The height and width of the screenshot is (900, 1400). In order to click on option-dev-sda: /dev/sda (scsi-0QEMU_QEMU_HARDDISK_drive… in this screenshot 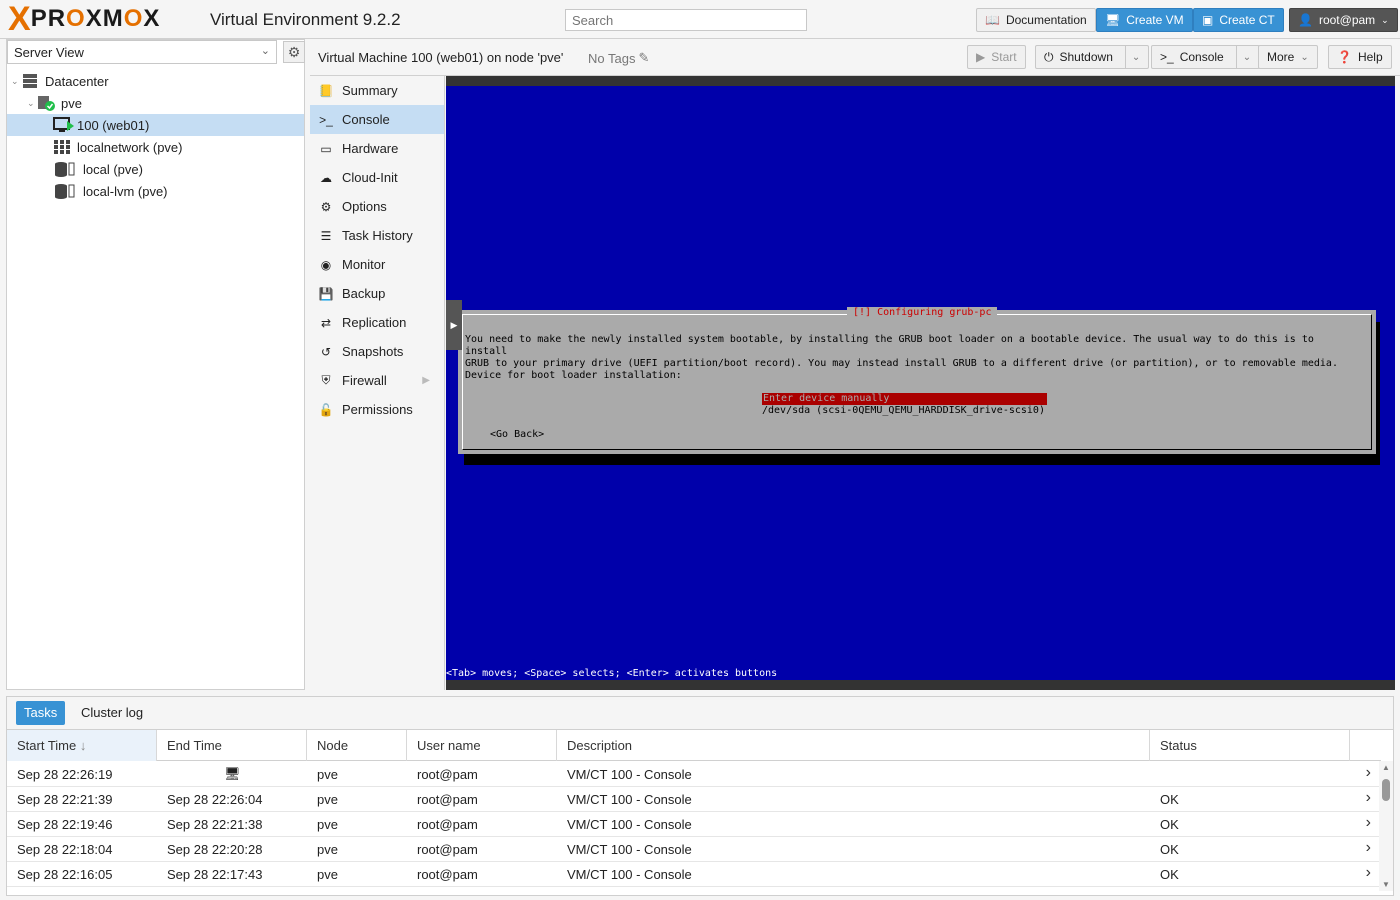, I will do `click(903, 411)`.